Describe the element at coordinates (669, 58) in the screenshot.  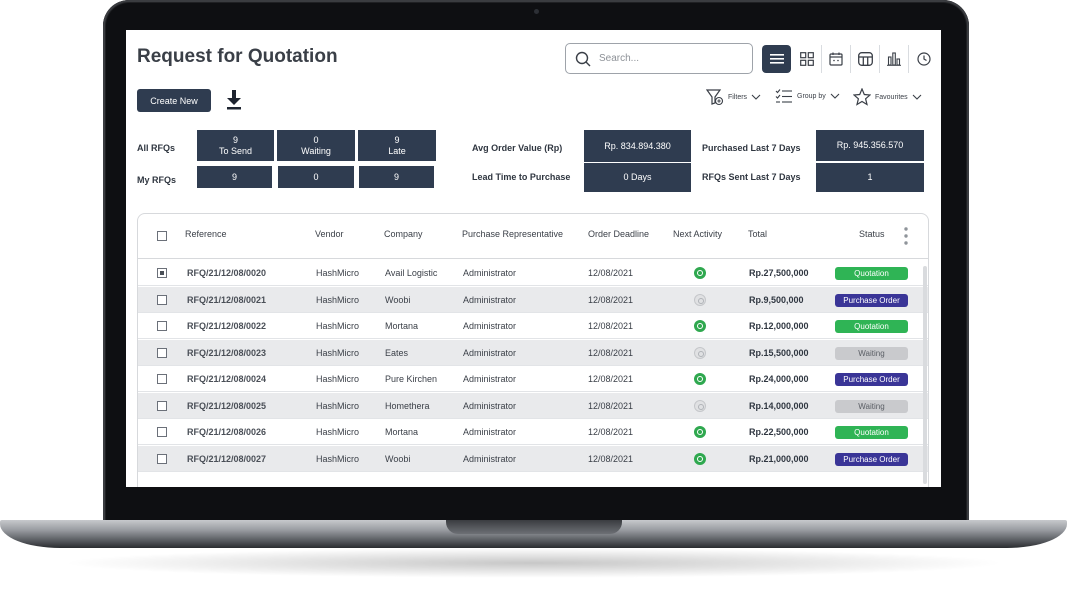
I see `search-input` at that location.